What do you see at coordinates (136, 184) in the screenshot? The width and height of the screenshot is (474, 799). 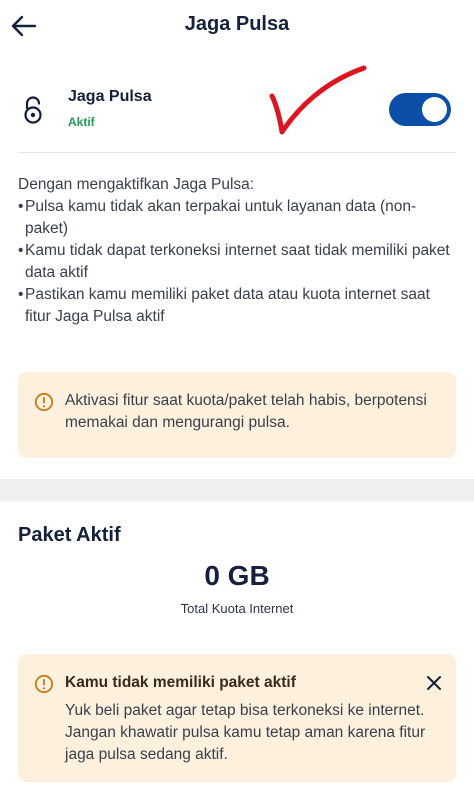 I see `description-intro: Dengan mengaktifkan Jaga Pulsa:` at bounding box center [136, 184].